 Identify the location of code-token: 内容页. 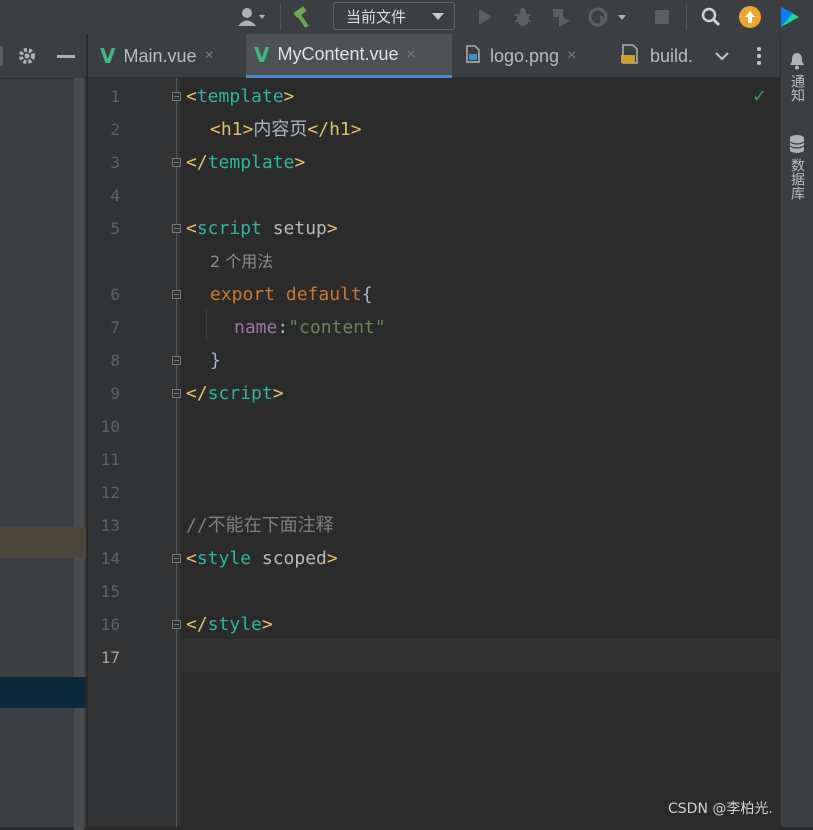
(280, 129).